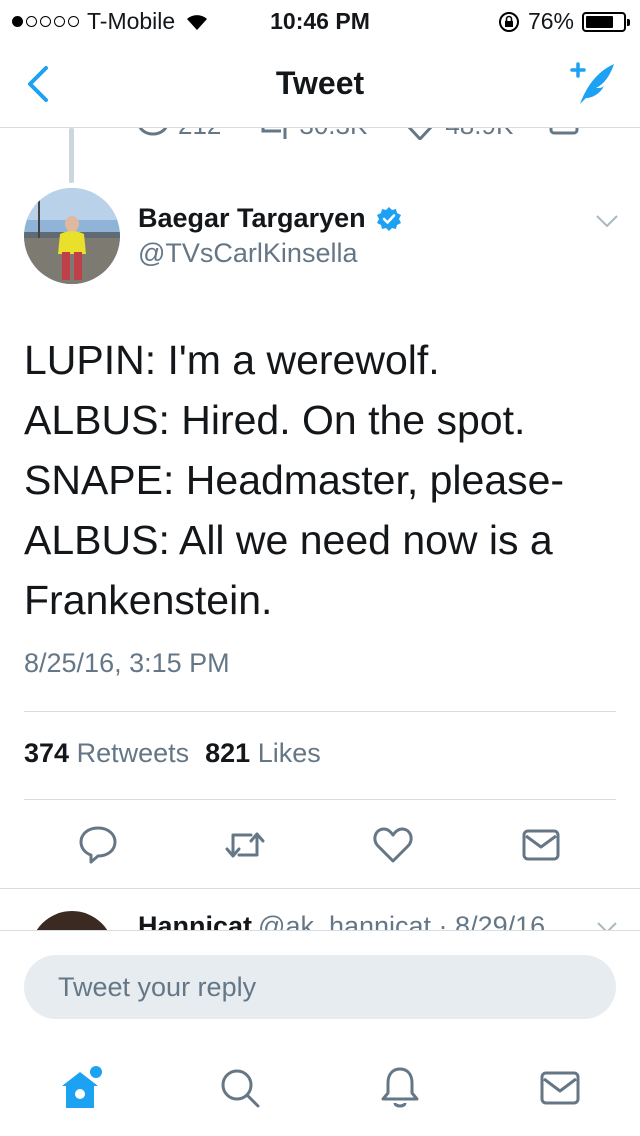 The image size is (640, 1136). What do you see at coordinates (320, 845) in the screenshot?
I see `tweet-actions` at bounding box center [320, 845].